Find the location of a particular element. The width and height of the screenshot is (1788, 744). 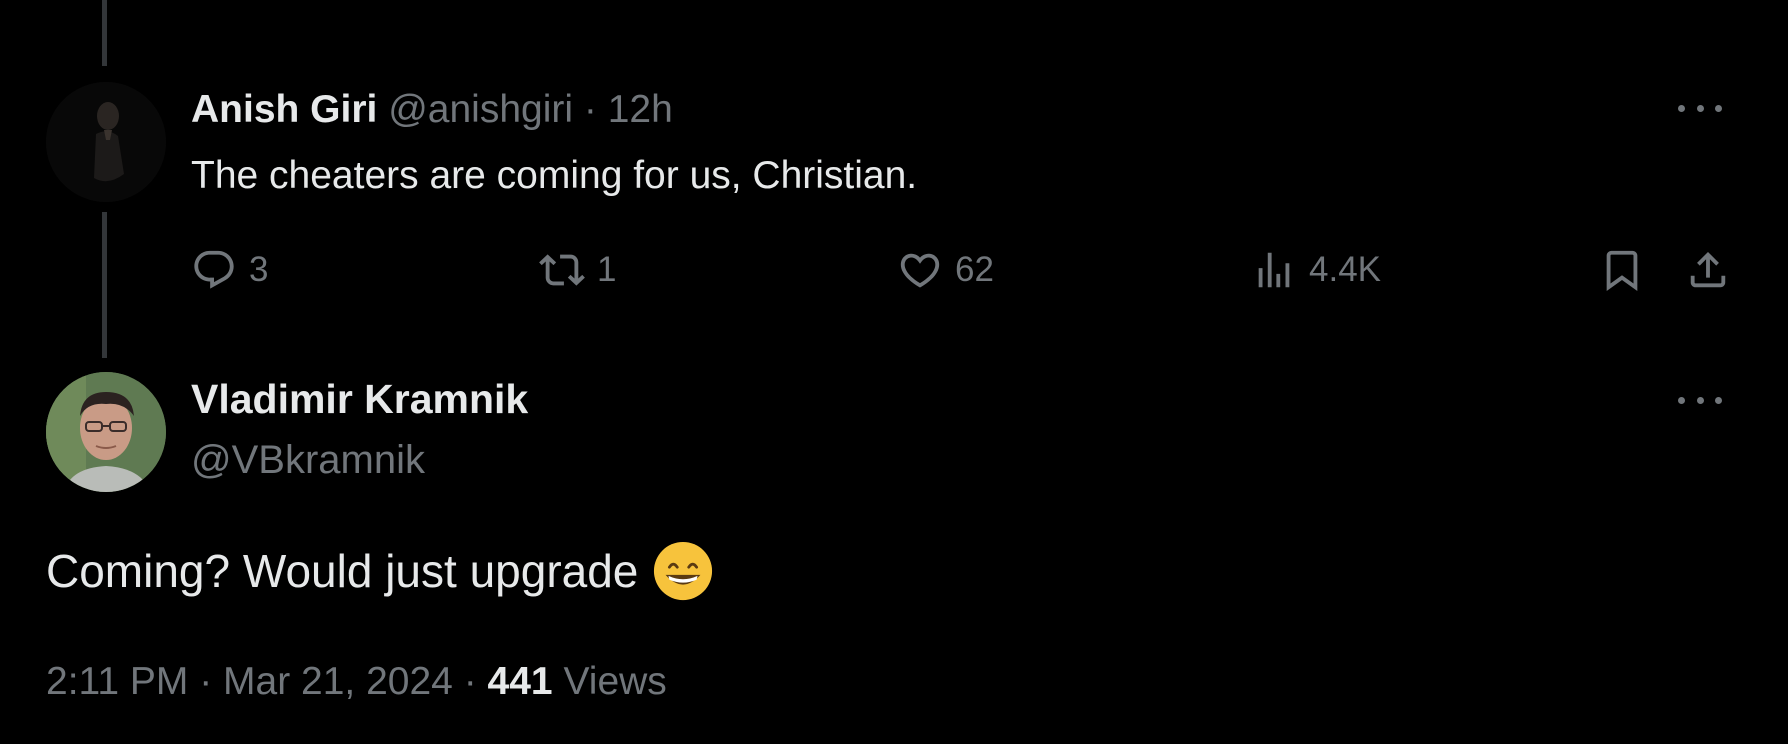

reply-count: 3 is located at coordinates (259, 269).